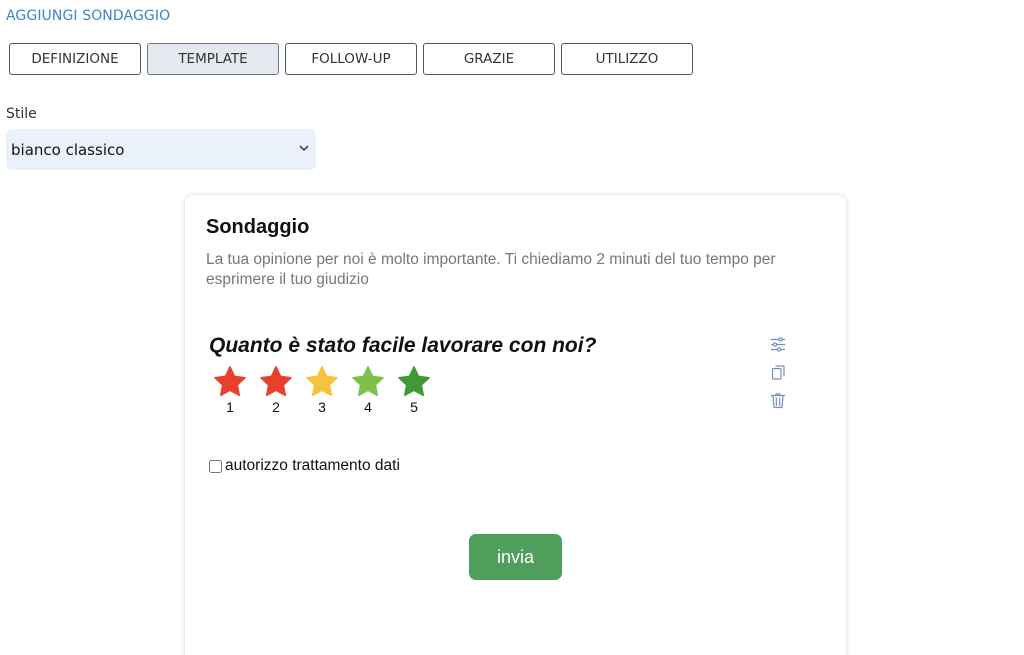 This screenshot has height=655, width=1024. What do you see at coordinates (489, 59) in the screenshot?
I see `tab-grazie: GRAZIE` at bounding box center [489, 59].